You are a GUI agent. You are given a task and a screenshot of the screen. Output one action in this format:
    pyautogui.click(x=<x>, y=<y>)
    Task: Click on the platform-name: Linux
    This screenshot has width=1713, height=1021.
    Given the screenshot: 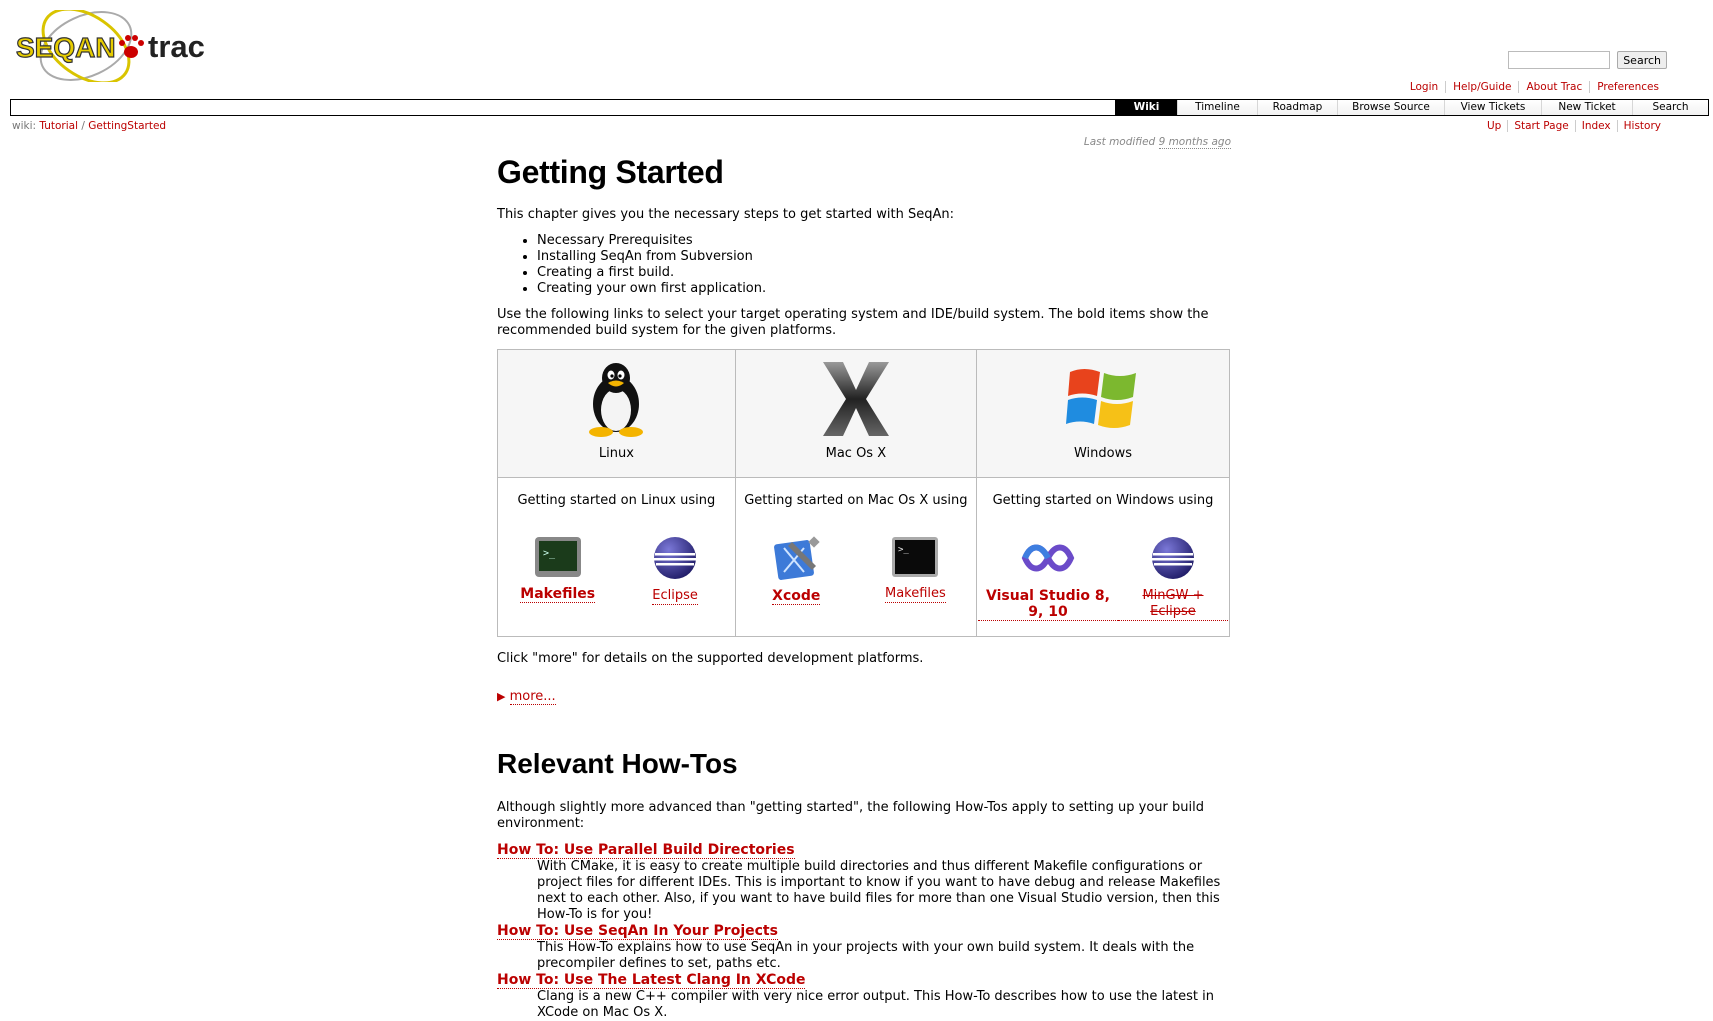 What is the action you would take?
    pyautogui.click(x=616, y=453)
    